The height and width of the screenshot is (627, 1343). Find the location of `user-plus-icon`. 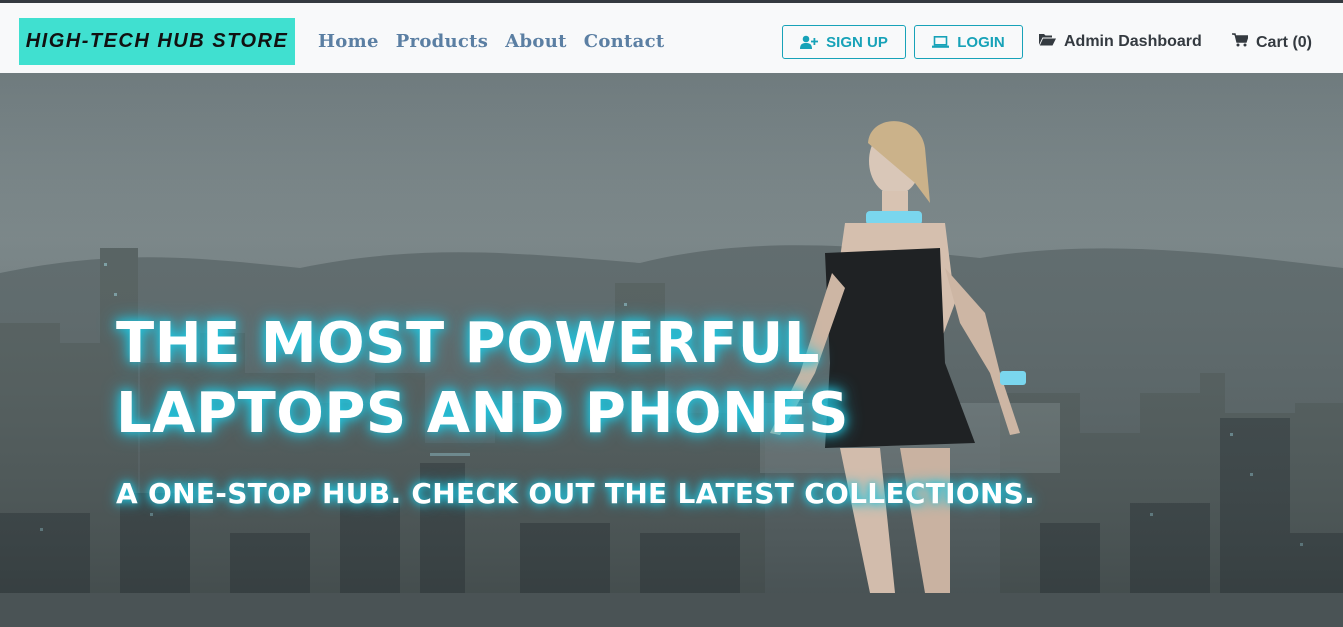

user-plus-icon is located at coordinates (809, 42).